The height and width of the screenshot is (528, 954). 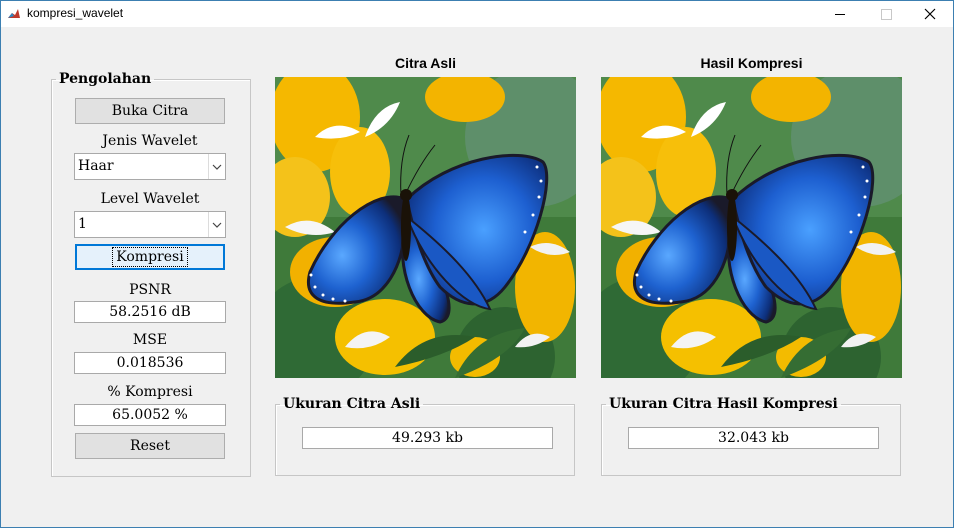 I want to click on matlab-app-icon, so click(x=14, y=14).